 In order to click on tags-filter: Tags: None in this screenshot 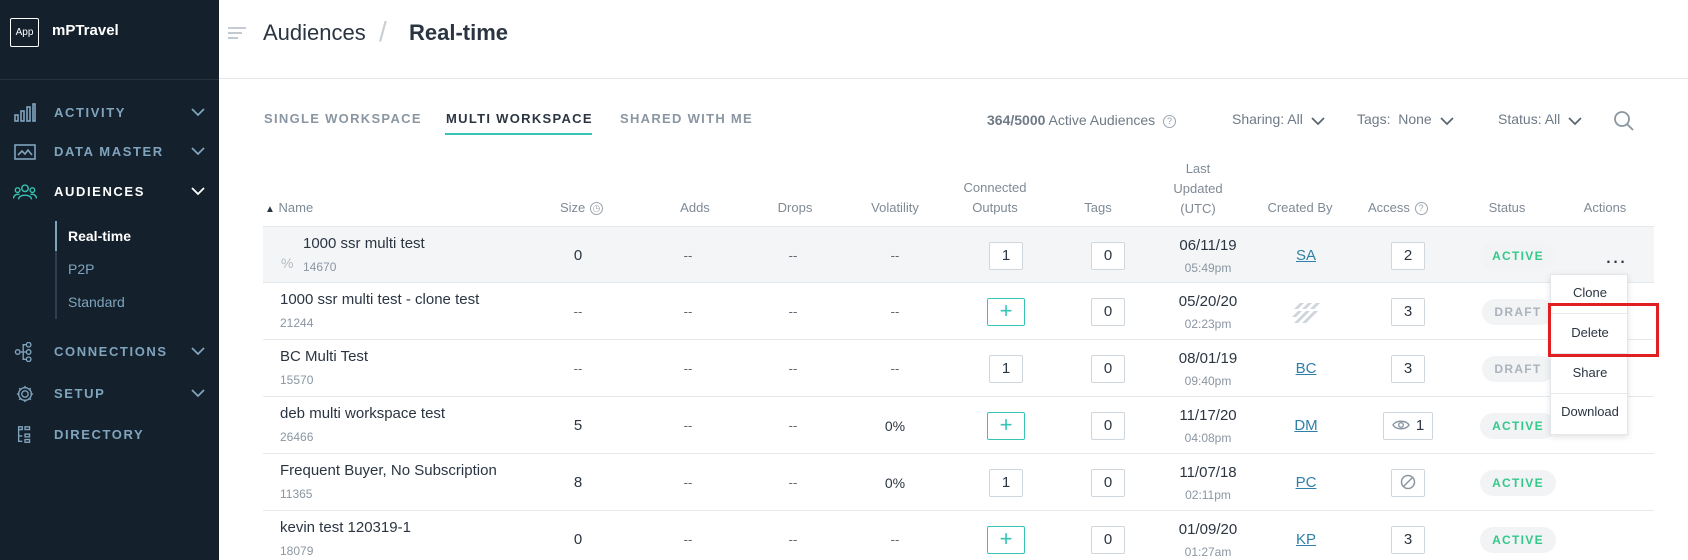, I will do `click(1405, 119)`.